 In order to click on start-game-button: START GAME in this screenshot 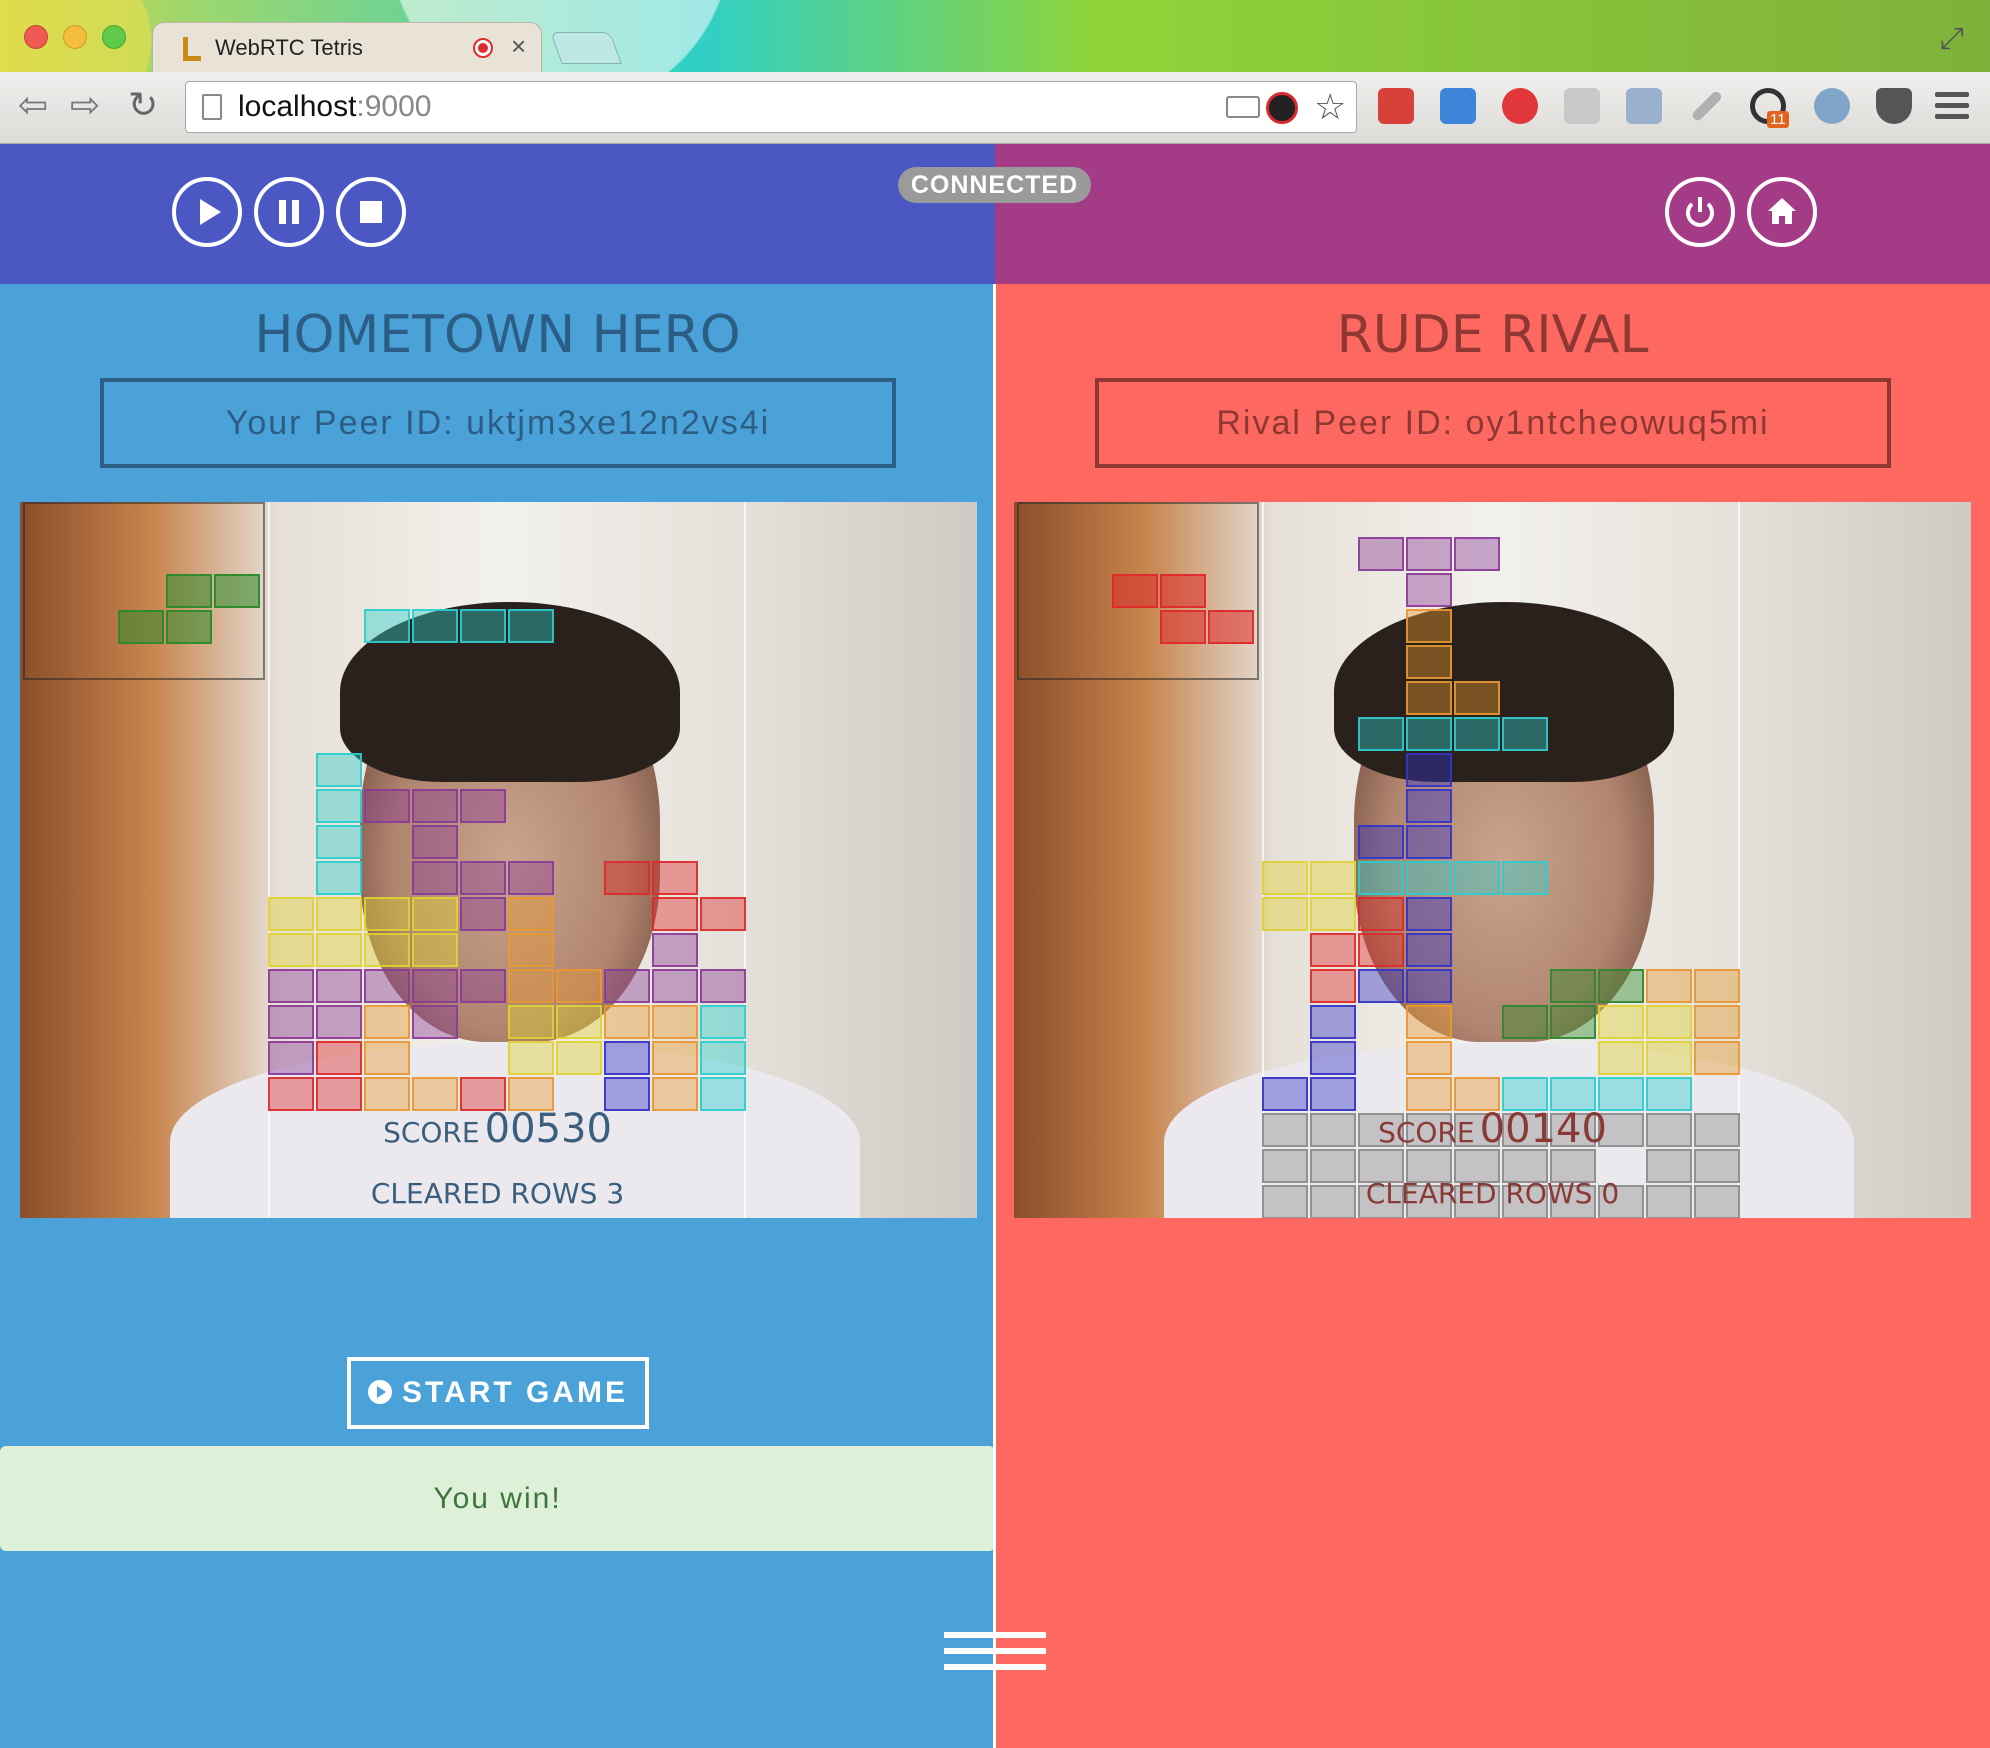, I will do `click(498, 1393)`.